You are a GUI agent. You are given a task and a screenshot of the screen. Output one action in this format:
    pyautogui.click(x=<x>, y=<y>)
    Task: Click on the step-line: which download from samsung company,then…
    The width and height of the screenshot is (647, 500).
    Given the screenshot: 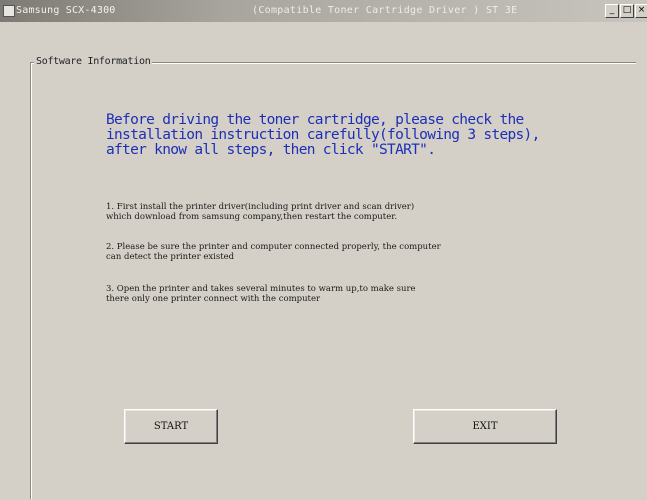 What is the action you would take?
    pyautogui.click(x=252, y=217)
    